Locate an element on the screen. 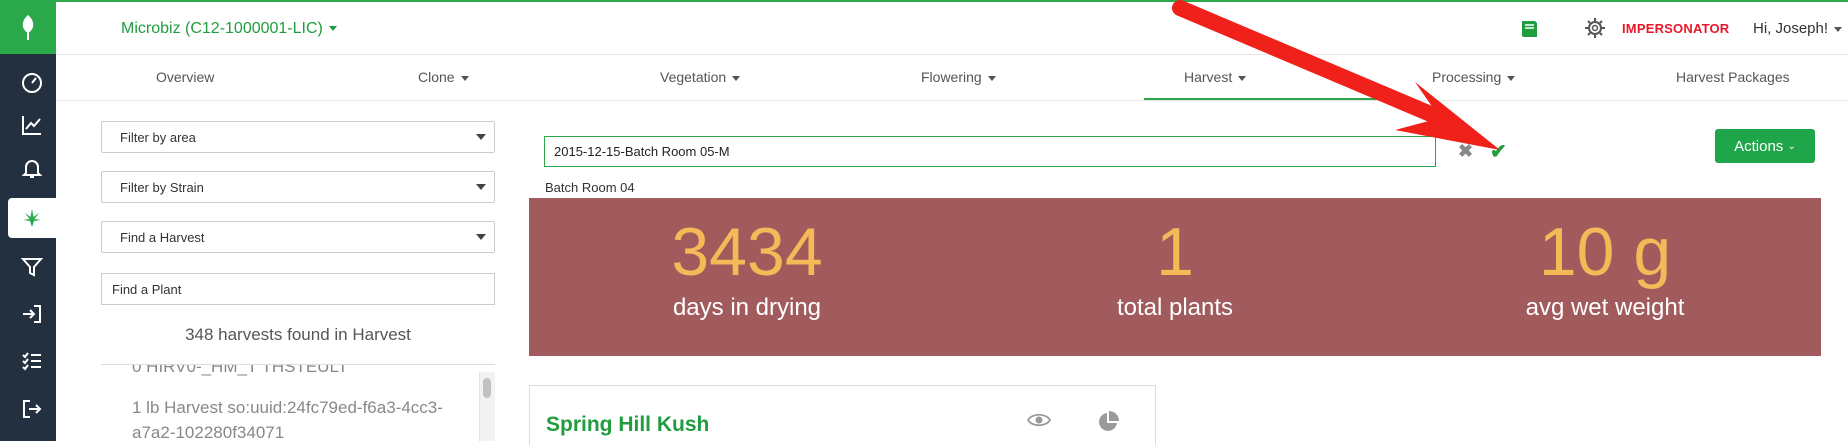 This screenshot has height=445, width=1848. app-logo is located at coordinates (28, 27).